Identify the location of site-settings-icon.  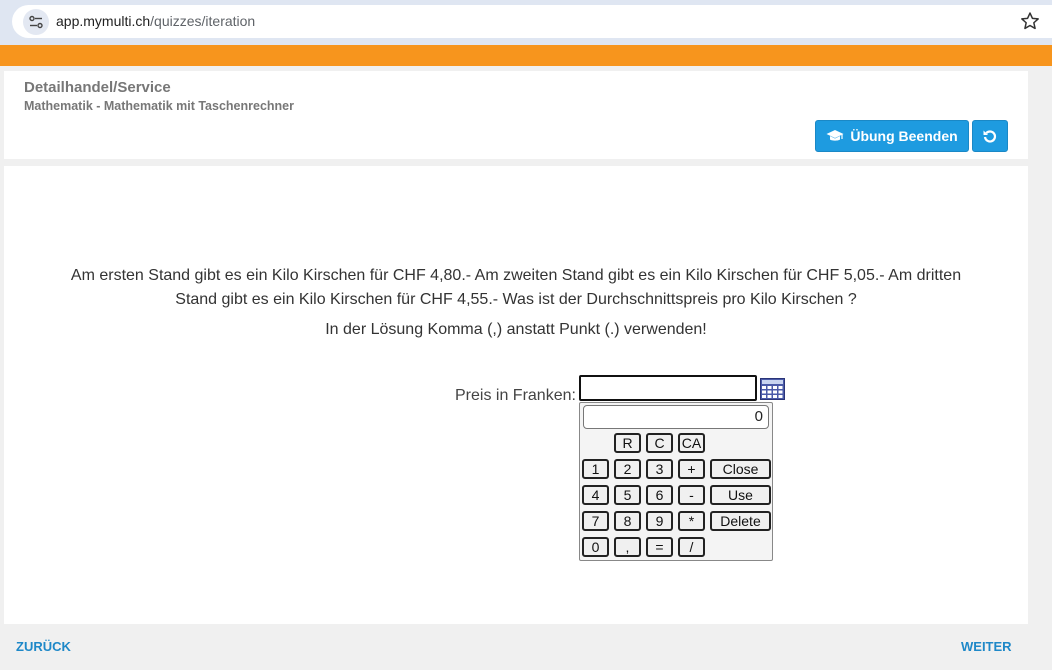
(36, 22).